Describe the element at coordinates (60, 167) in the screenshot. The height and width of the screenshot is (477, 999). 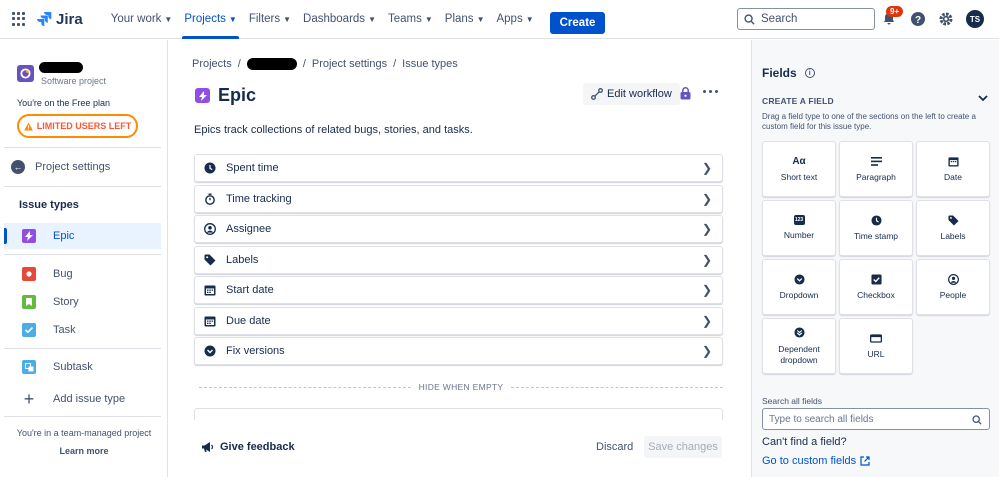
I see `back-to-project-settings: ← Project settings` at that location.